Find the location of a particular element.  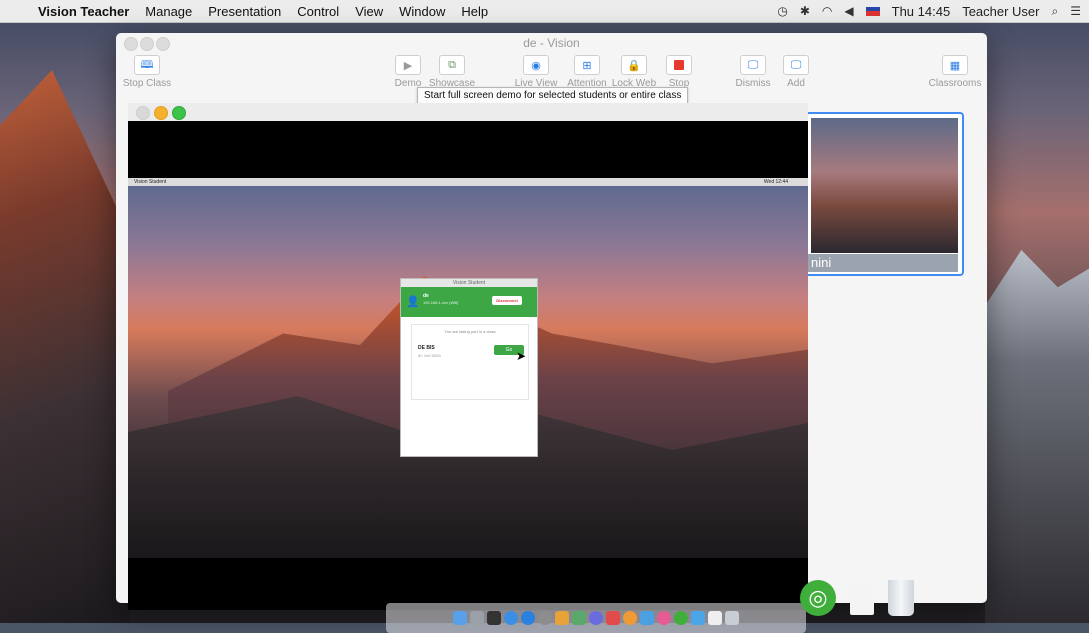

attention-button: ⊞ Attention is located at coordinates (587, 72).